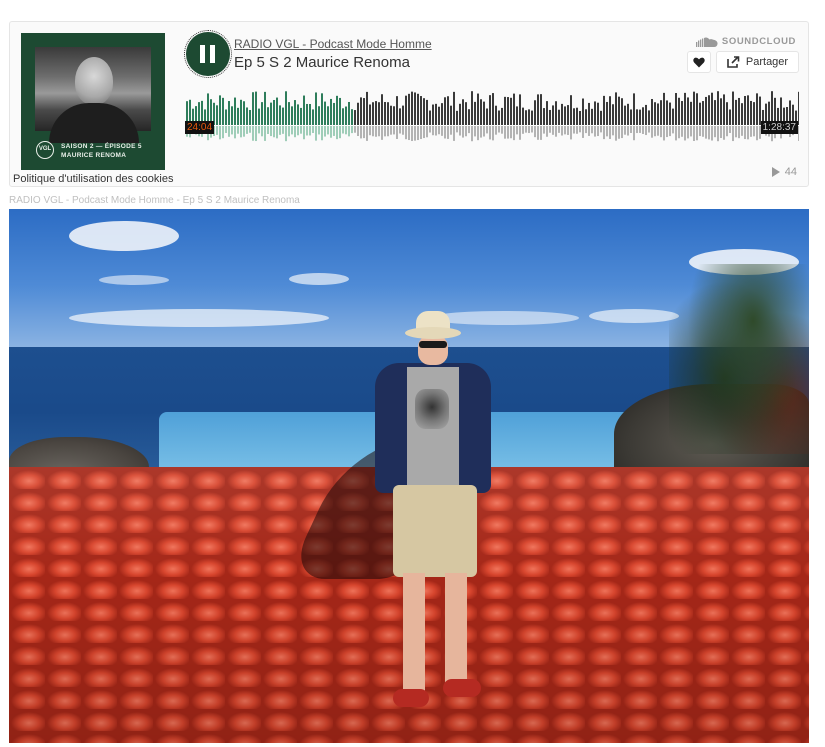 This screenshot has height=747, width=825. I want to click on waveform-scrubber, so click(492, 117).